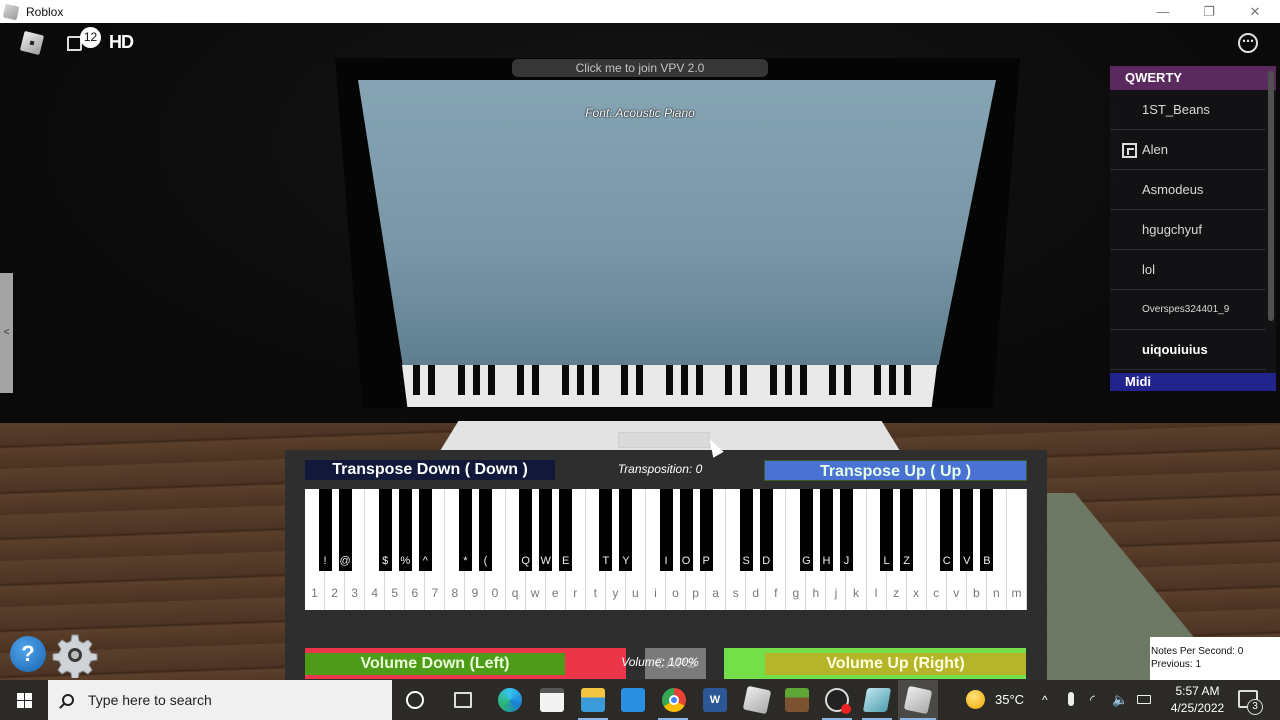  What do you see at coordinates (515, 593) in the screenshot?
I see `white-key-label: q` at bounding box center [515, 593].